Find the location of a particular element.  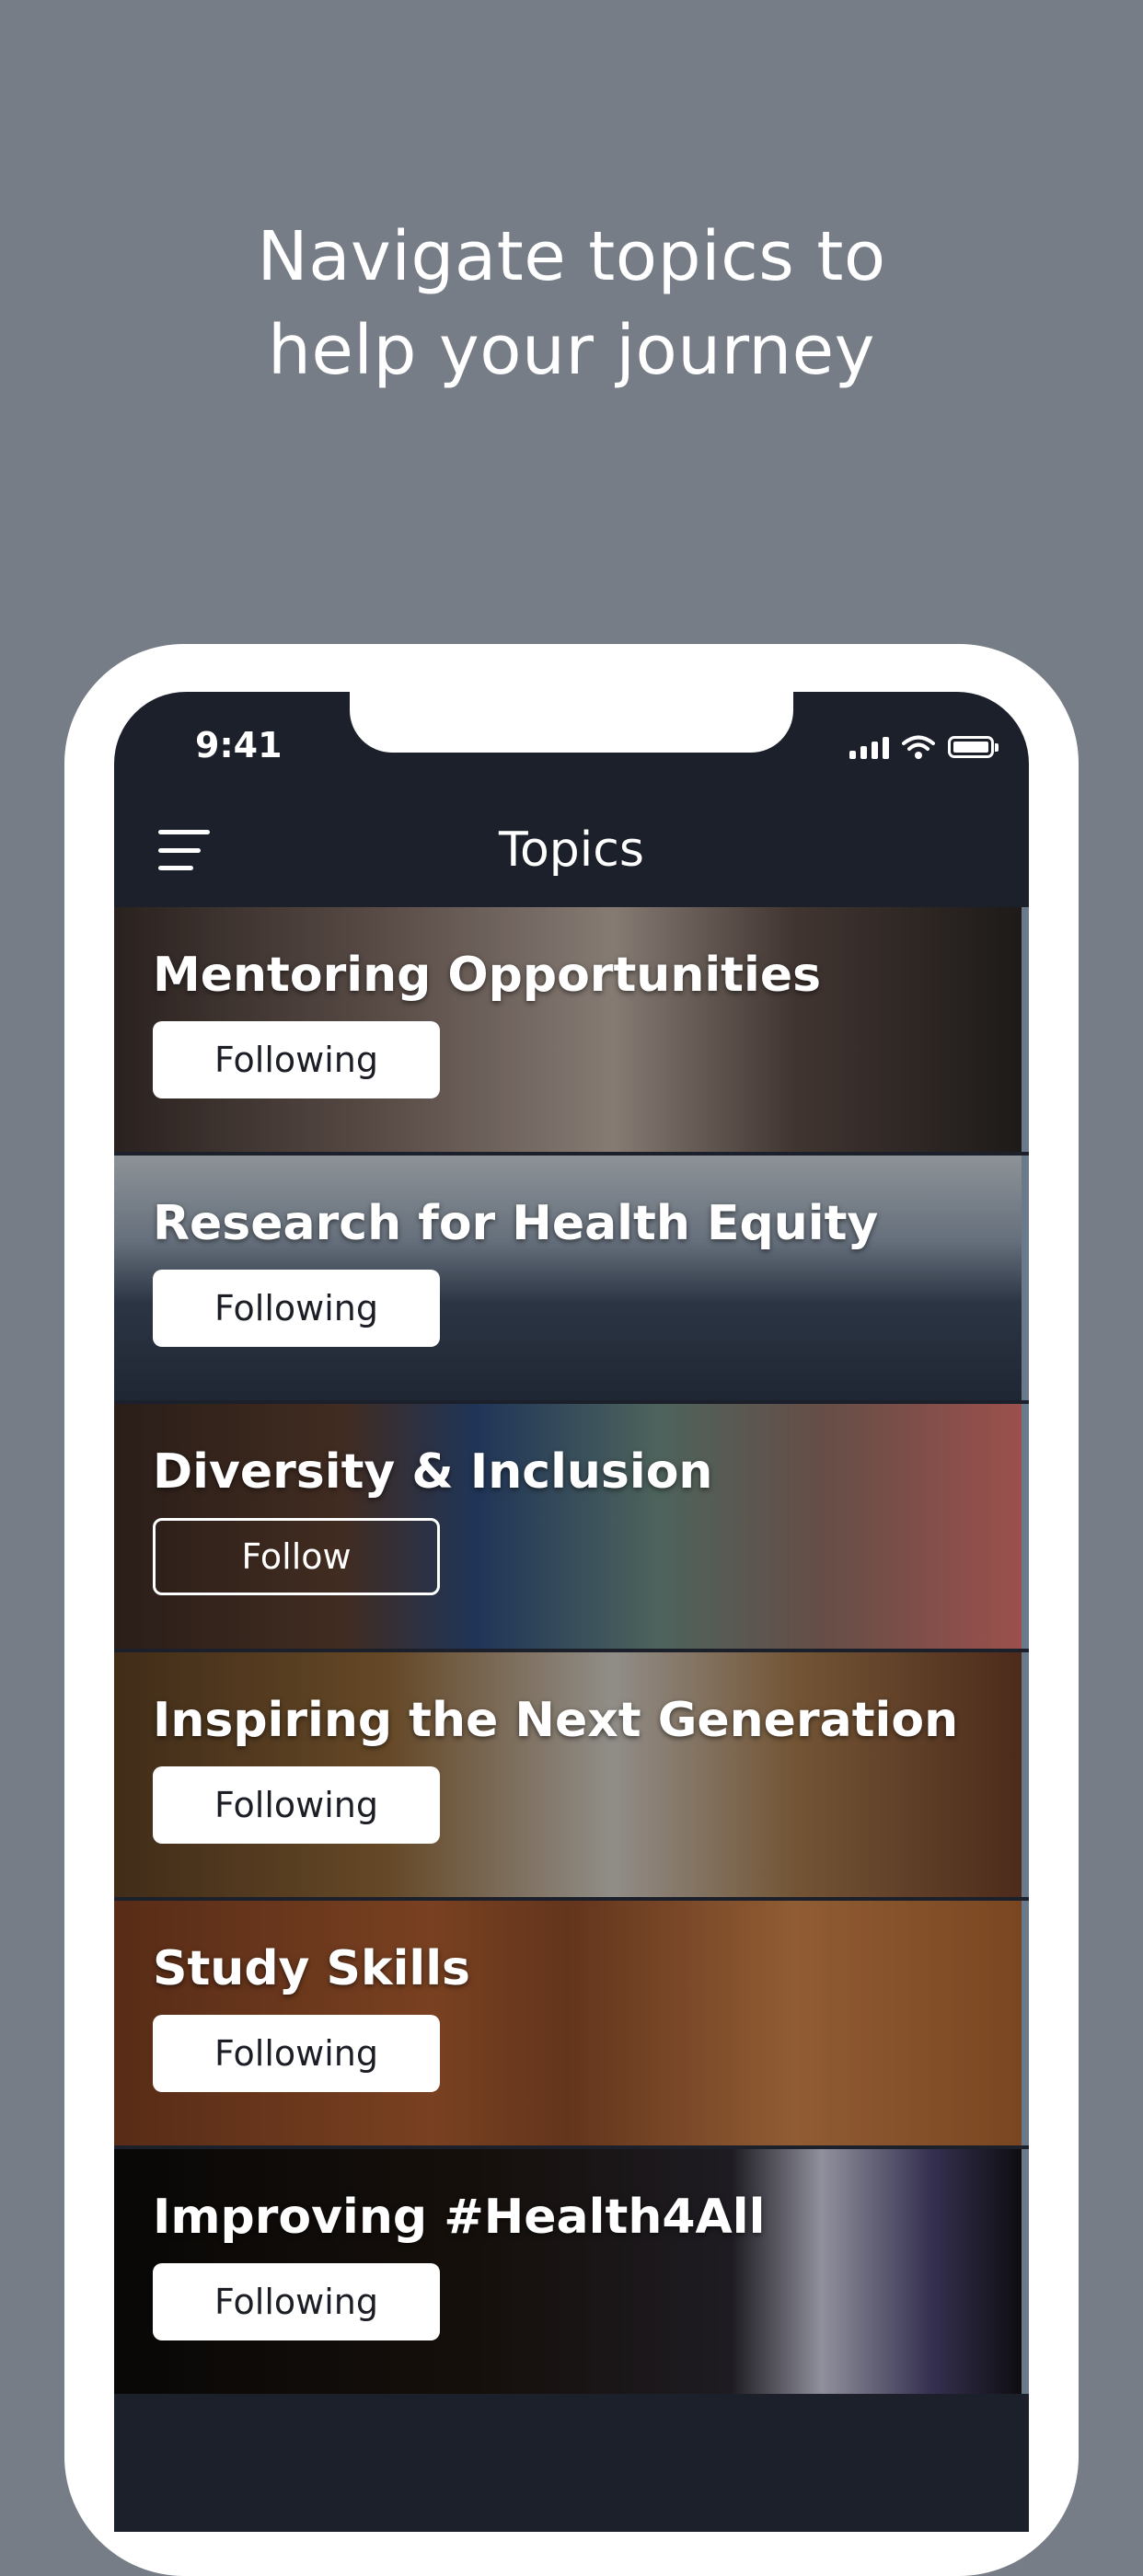

cellular-signal-icon is located at coordinates (869, 747).